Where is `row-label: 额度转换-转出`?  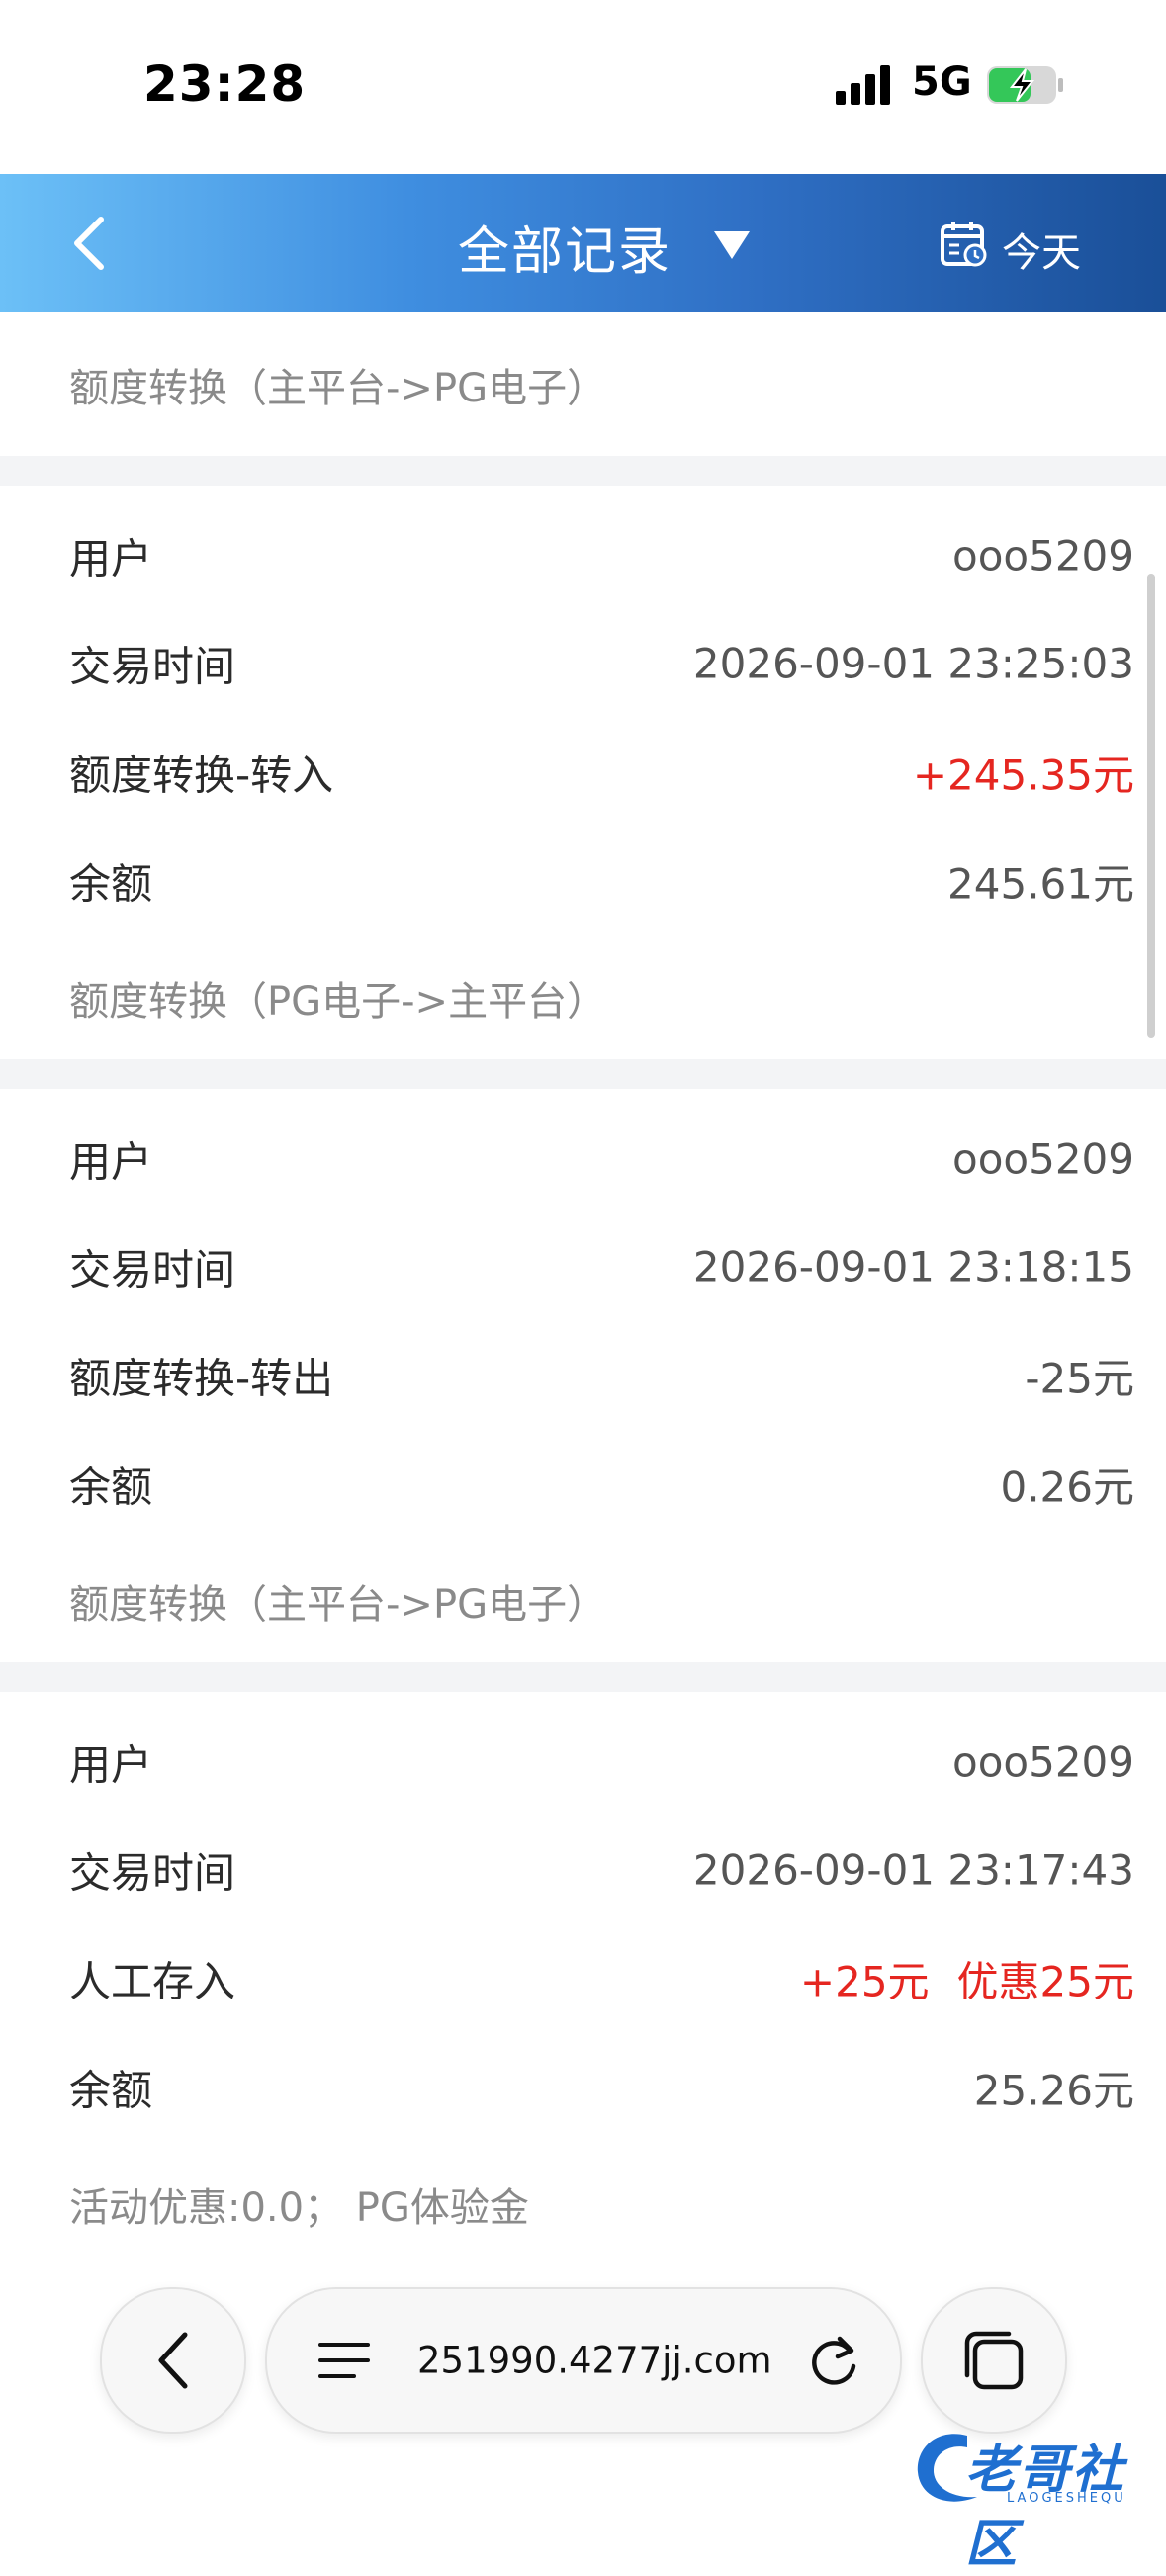
row-label: 额度转换-转出 is located at coordinates (201, 1378).